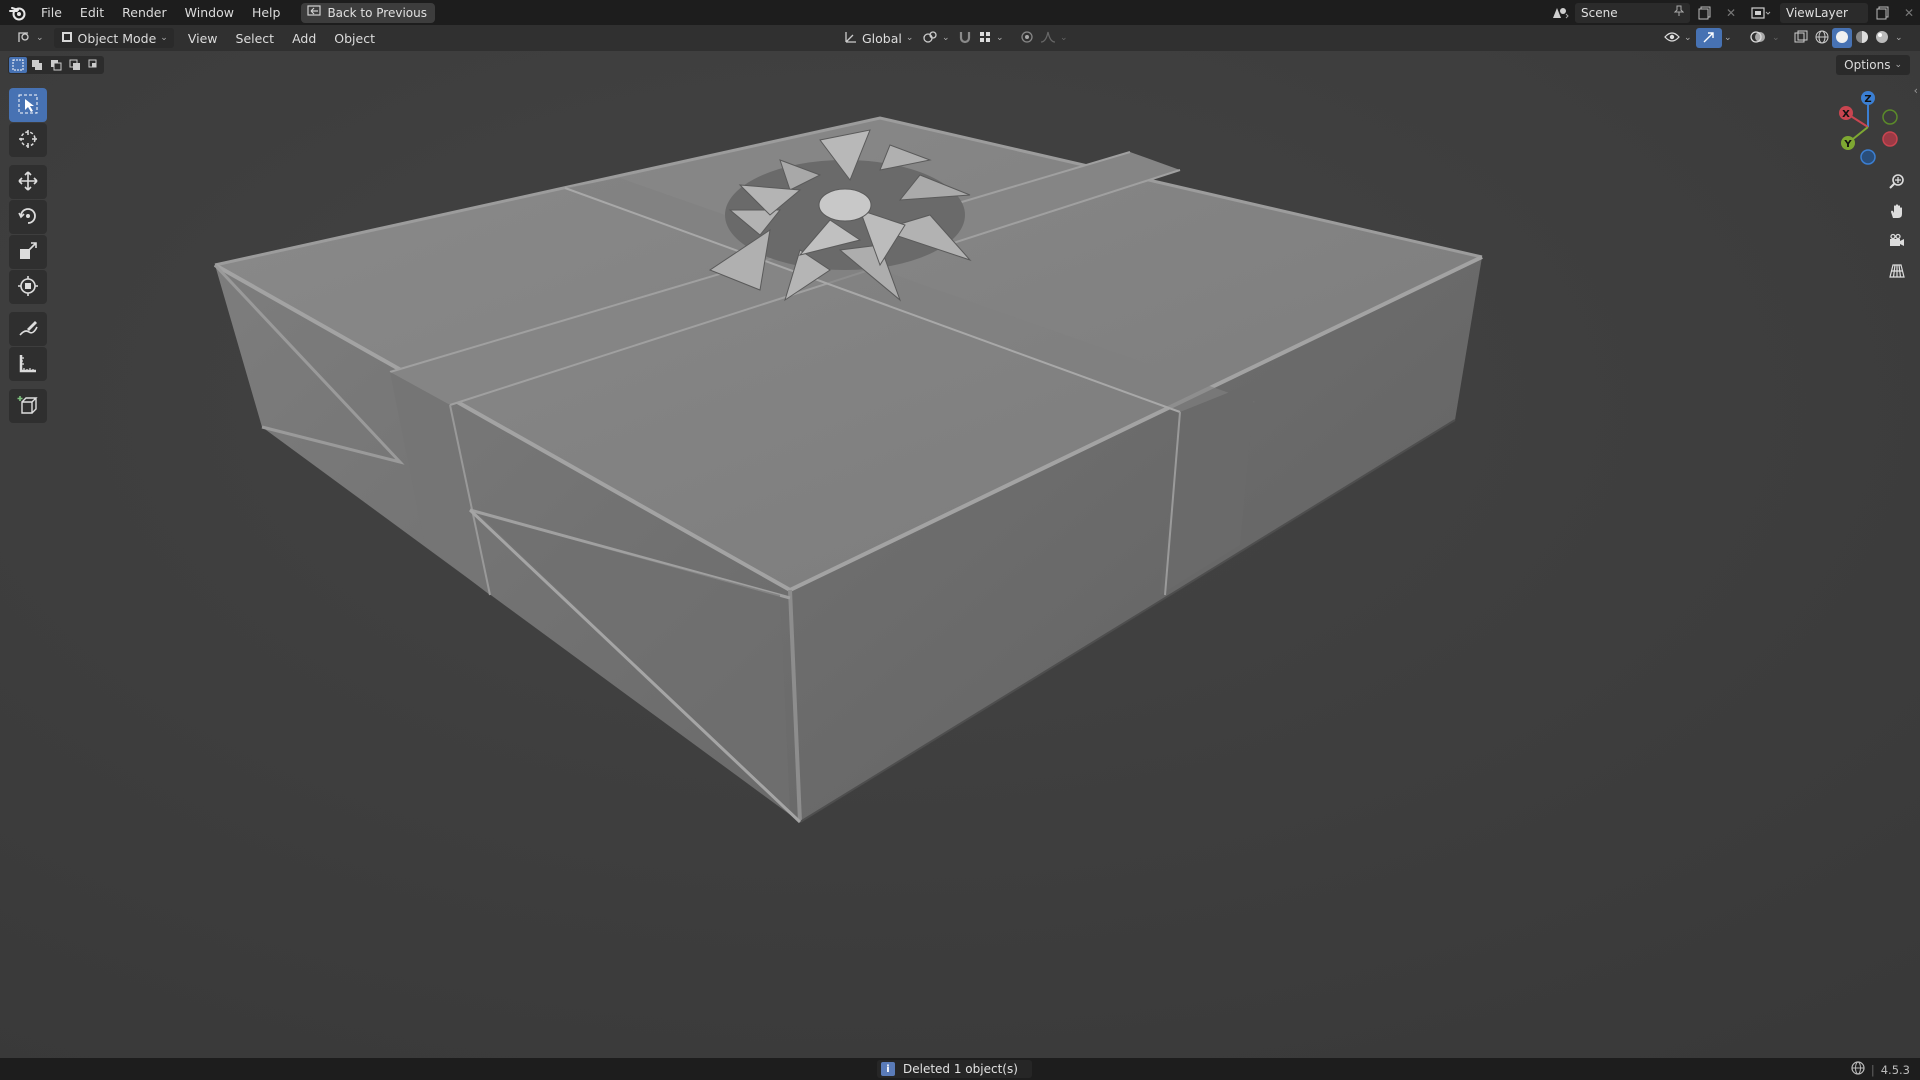 The height and width of the screenshot is (1080, 1920). Describe the element at coordinates (28, 252) in the screenshot. I see `scale-tool` at that location.